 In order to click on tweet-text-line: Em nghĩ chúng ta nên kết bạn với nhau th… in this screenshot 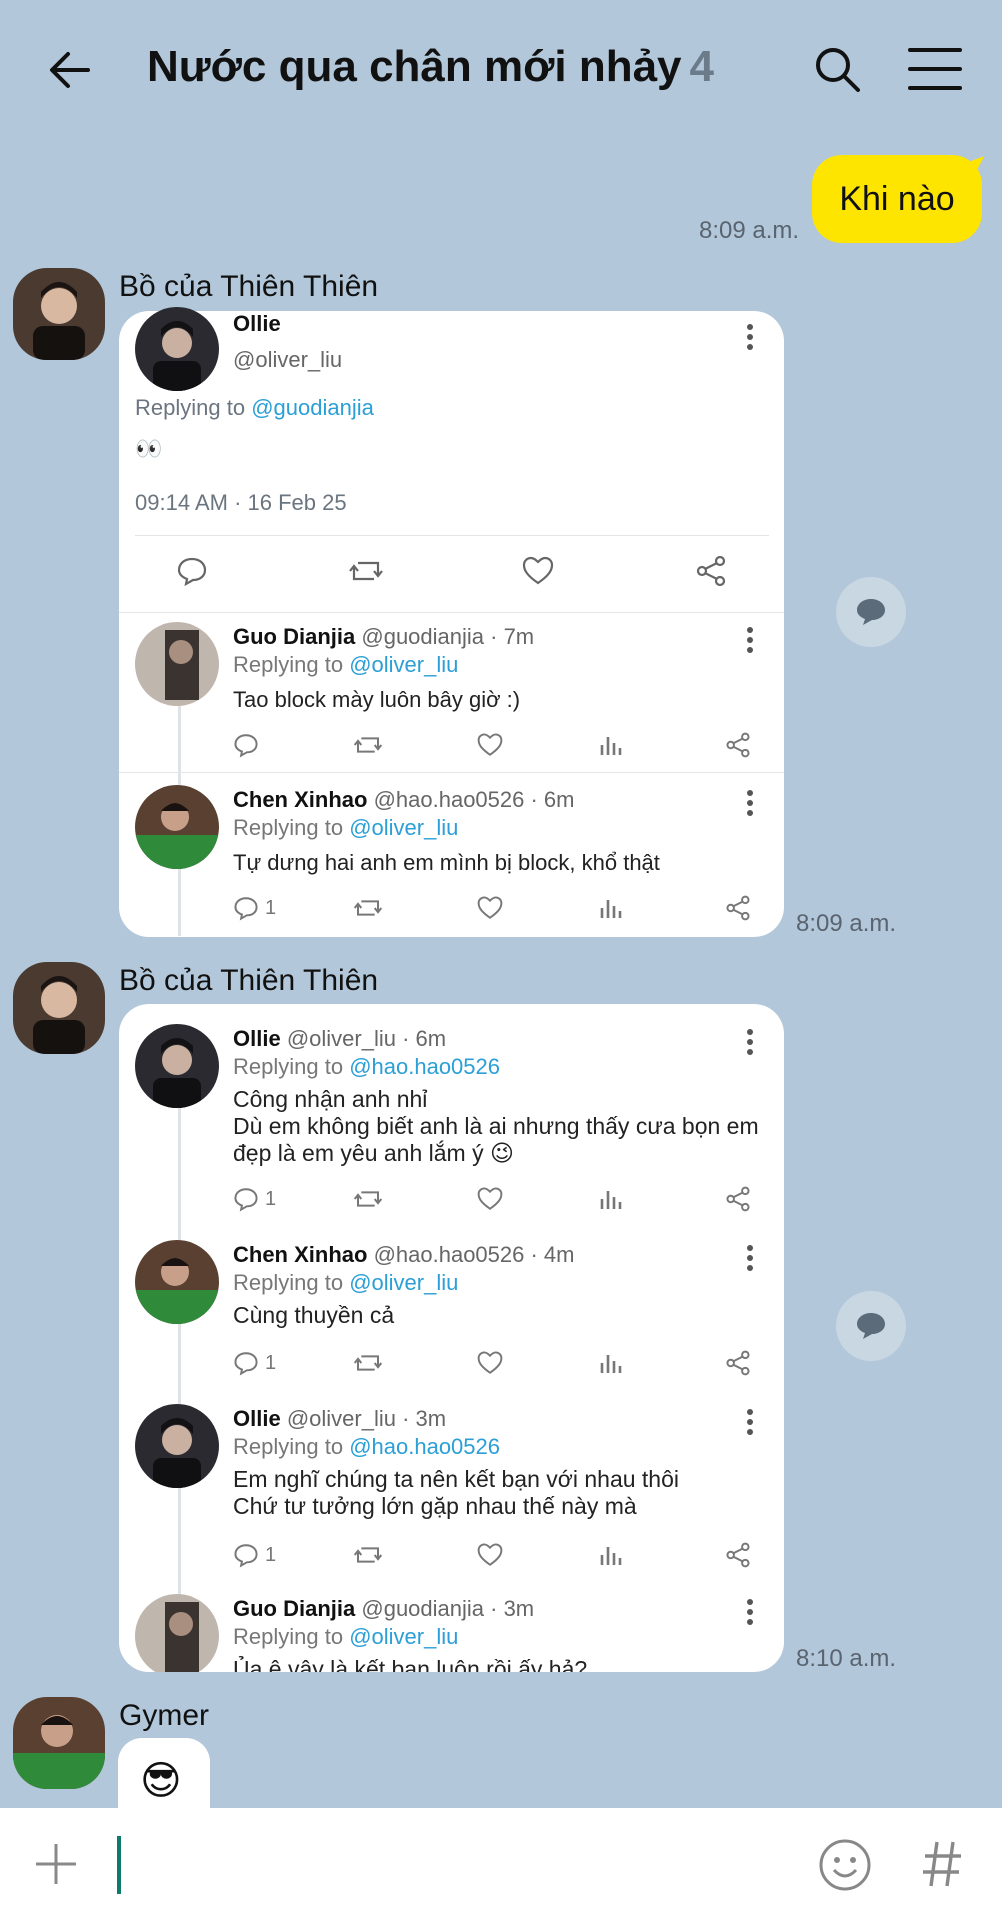, I will do `click(456, 1479)`.